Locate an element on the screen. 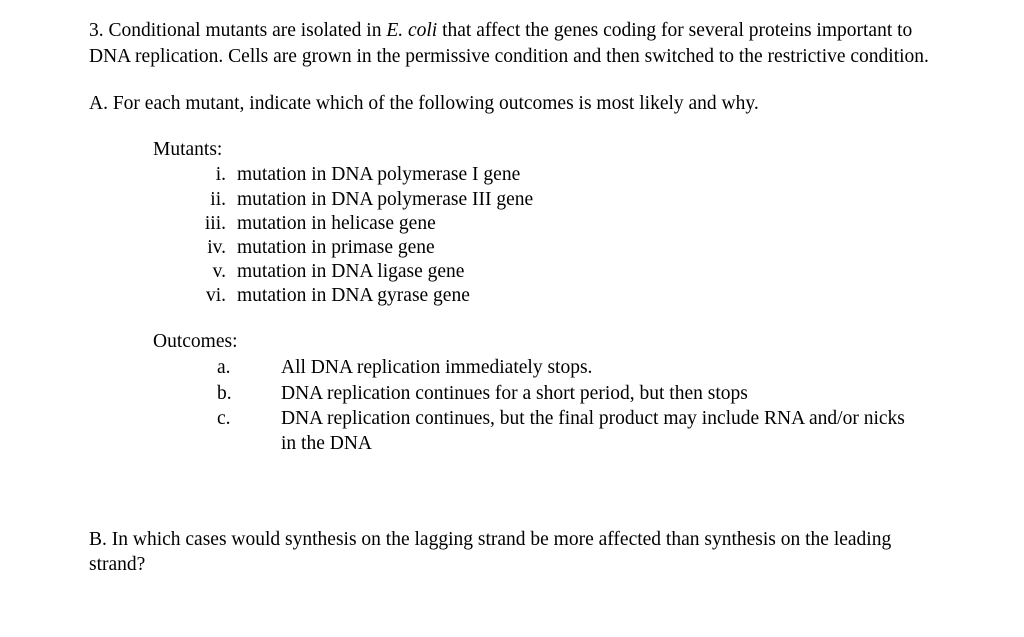 The width and height of the screenshot is (1024, 637). list-marker: c. is located at coordinates (224, 418).